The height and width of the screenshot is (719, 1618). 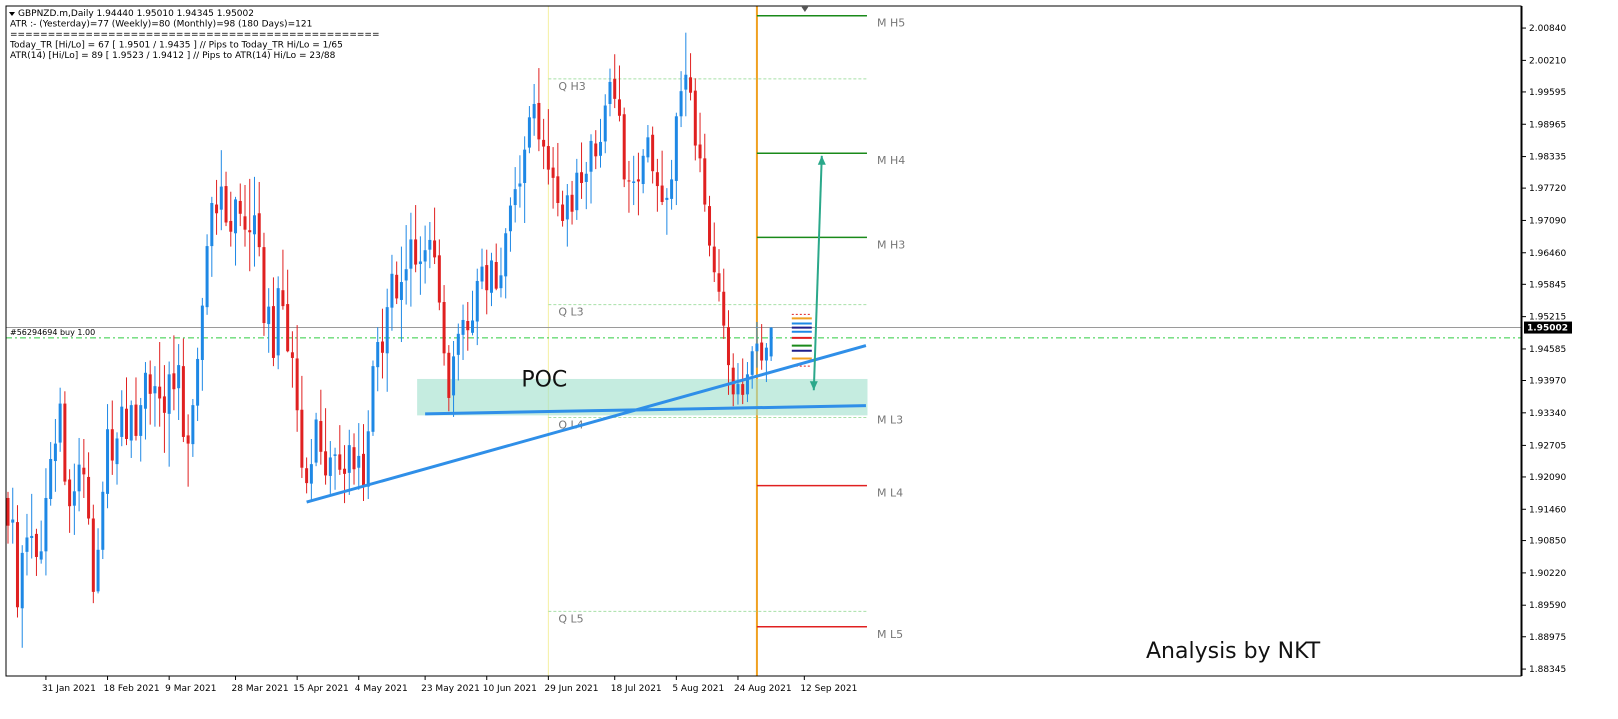 What do you see at coordinates (828, 689) in the screenshot?
I see `x-tick-label: 12 Sep 2021` at bounding box center [828, 689].